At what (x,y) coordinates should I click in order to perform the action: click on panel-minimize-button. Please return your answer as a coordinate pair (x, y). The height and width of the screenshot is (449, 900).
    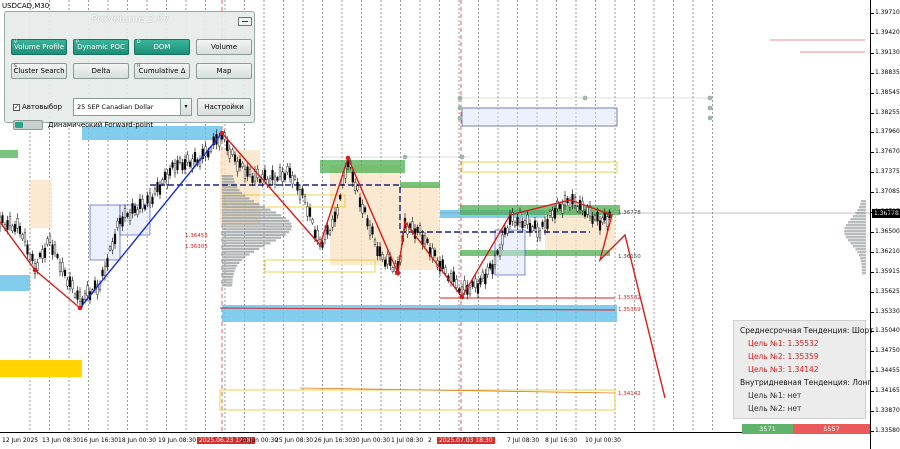
    Looking at the image, I should click on (245, 21).